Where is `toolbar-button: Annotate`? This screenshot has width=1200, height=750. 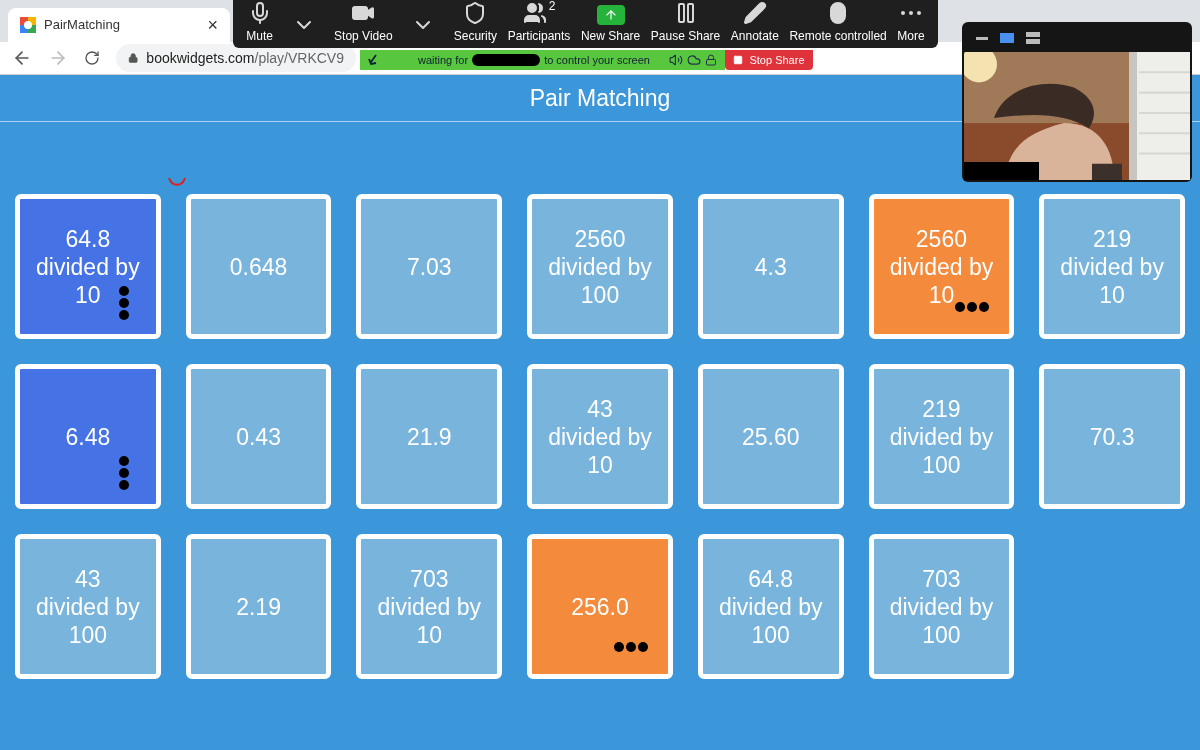
toolbar-button: Annotate is located at coordinates (754, 23).